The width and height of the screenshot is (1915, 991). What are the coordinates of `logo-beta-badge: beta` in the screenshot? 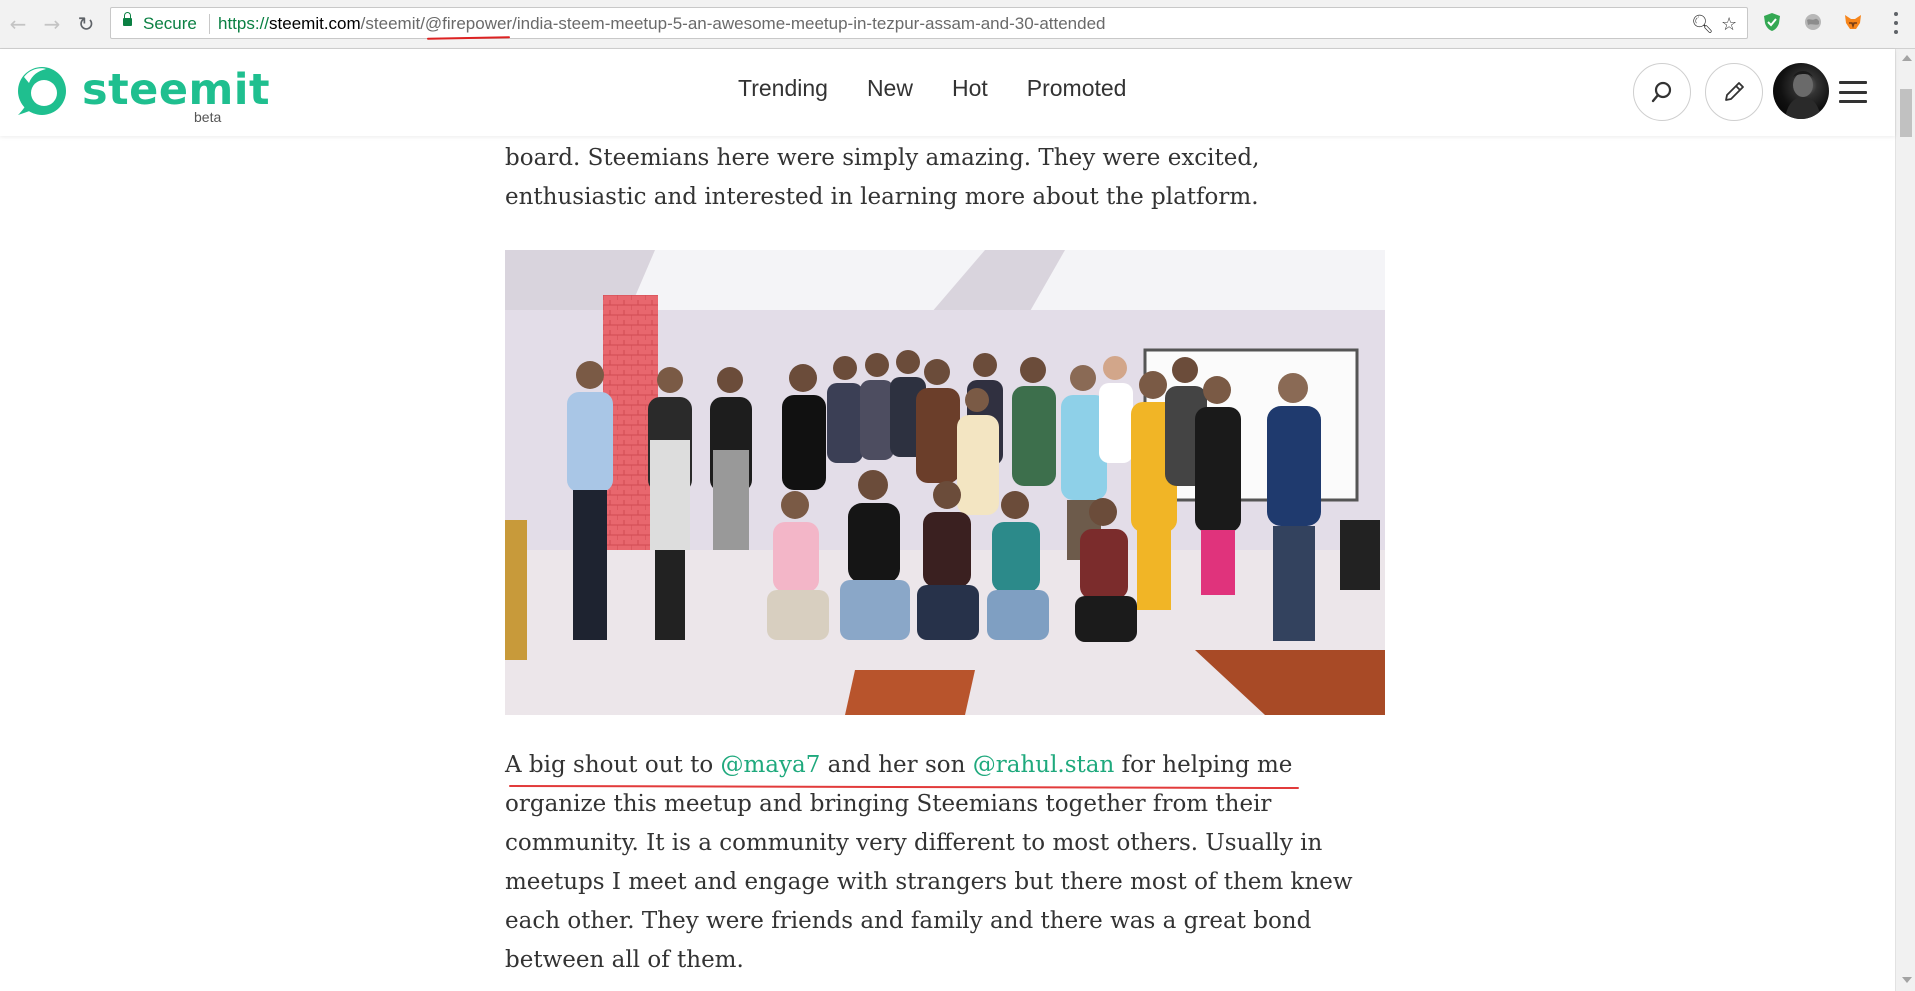 It's located at (208, 117).